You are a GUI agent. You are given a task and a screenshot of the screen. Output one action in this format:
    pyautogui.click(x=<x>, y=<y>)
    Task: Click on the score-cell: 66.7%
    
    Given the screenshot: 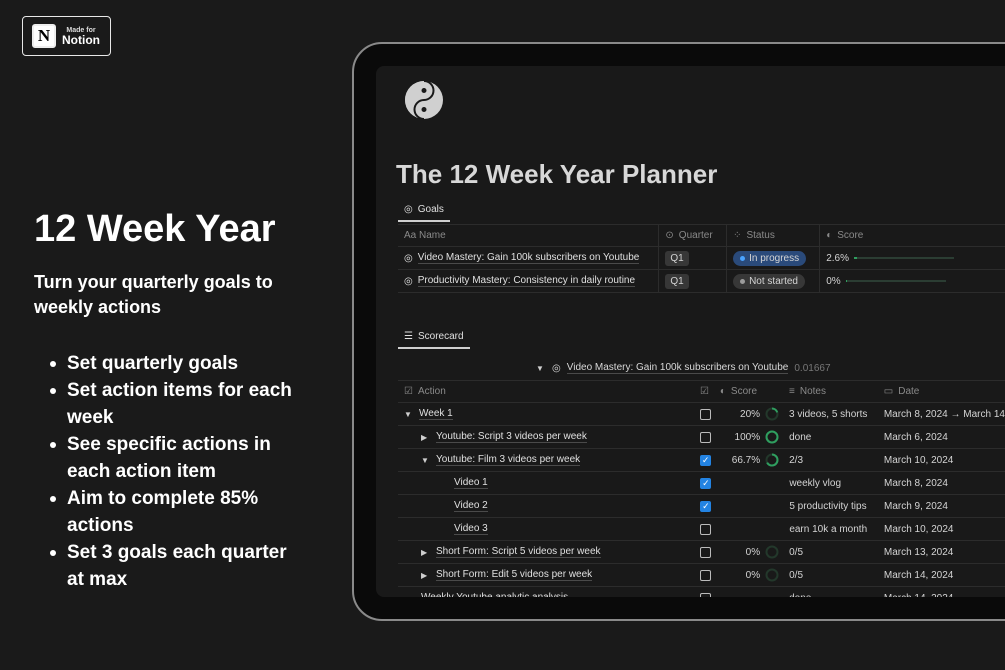 What is the action you would take?
    pyautogui.click(x=748, y=460)
    